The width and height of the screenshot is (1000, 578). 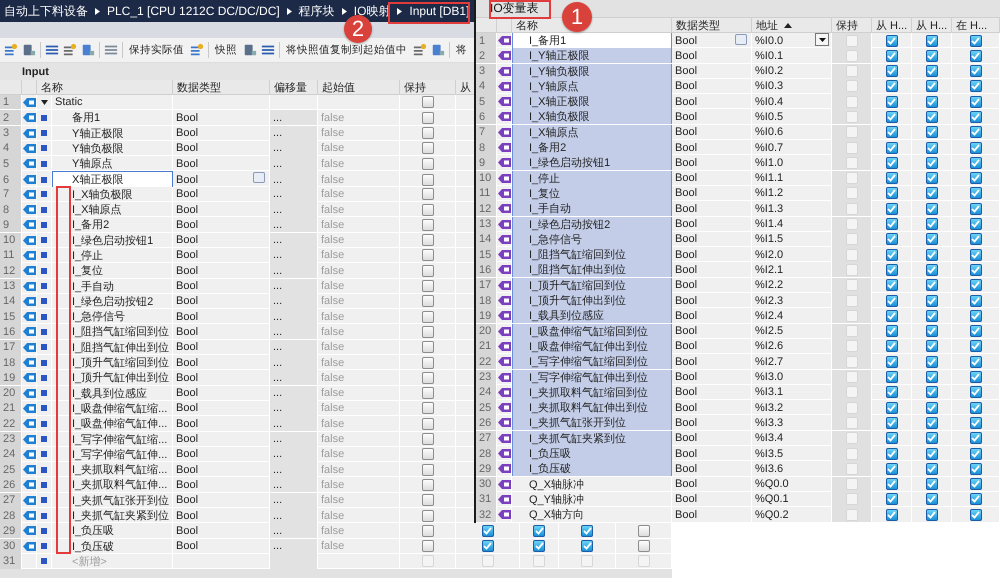 I want to click on tag-name-cell: I_吸盘伸缩气缸缩回到位, so click(x=592, y=331).